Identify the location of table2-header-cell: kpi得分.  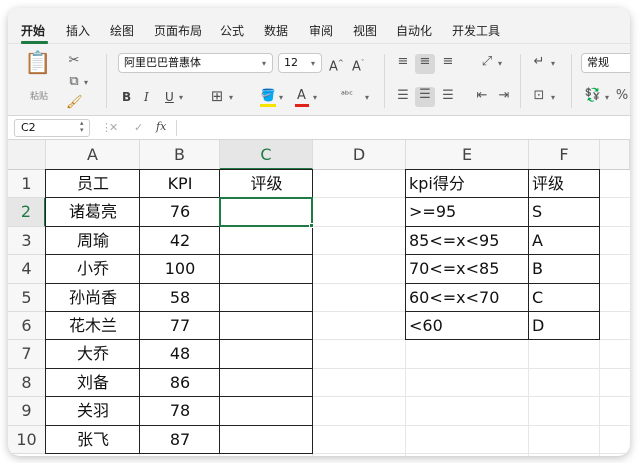
(467, 184).